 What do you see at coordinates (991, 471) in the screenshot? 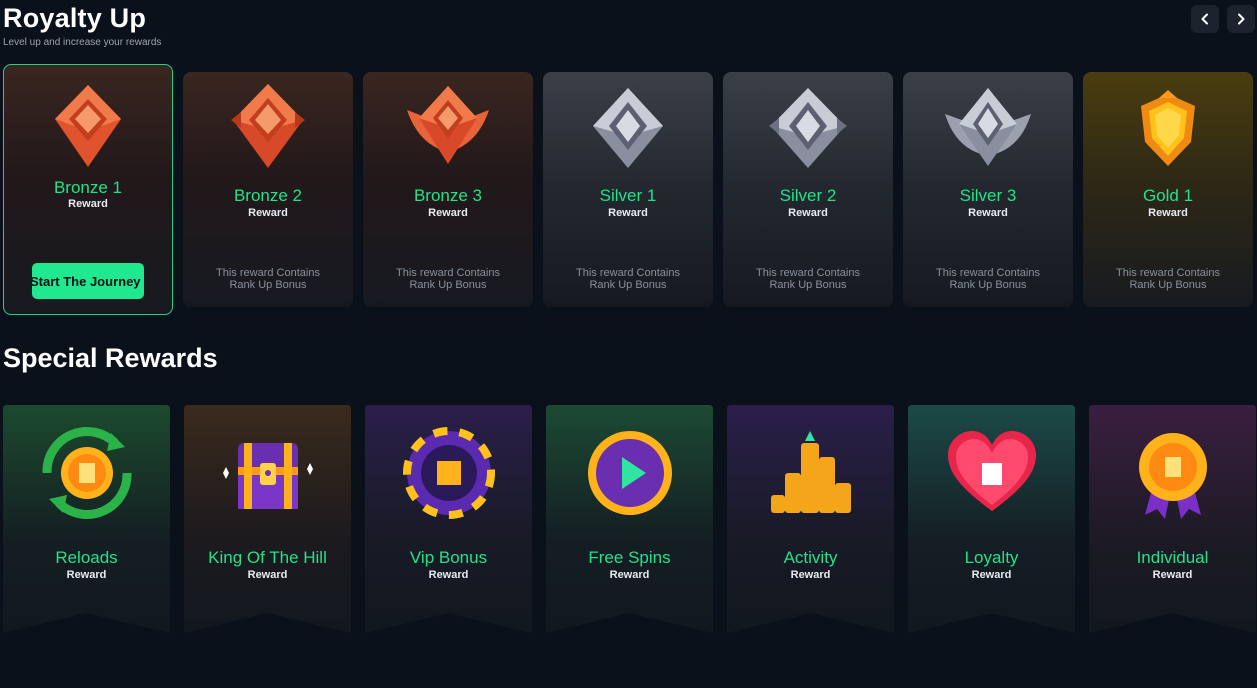
I see `heart-icon` at bounding box center [991, 471].